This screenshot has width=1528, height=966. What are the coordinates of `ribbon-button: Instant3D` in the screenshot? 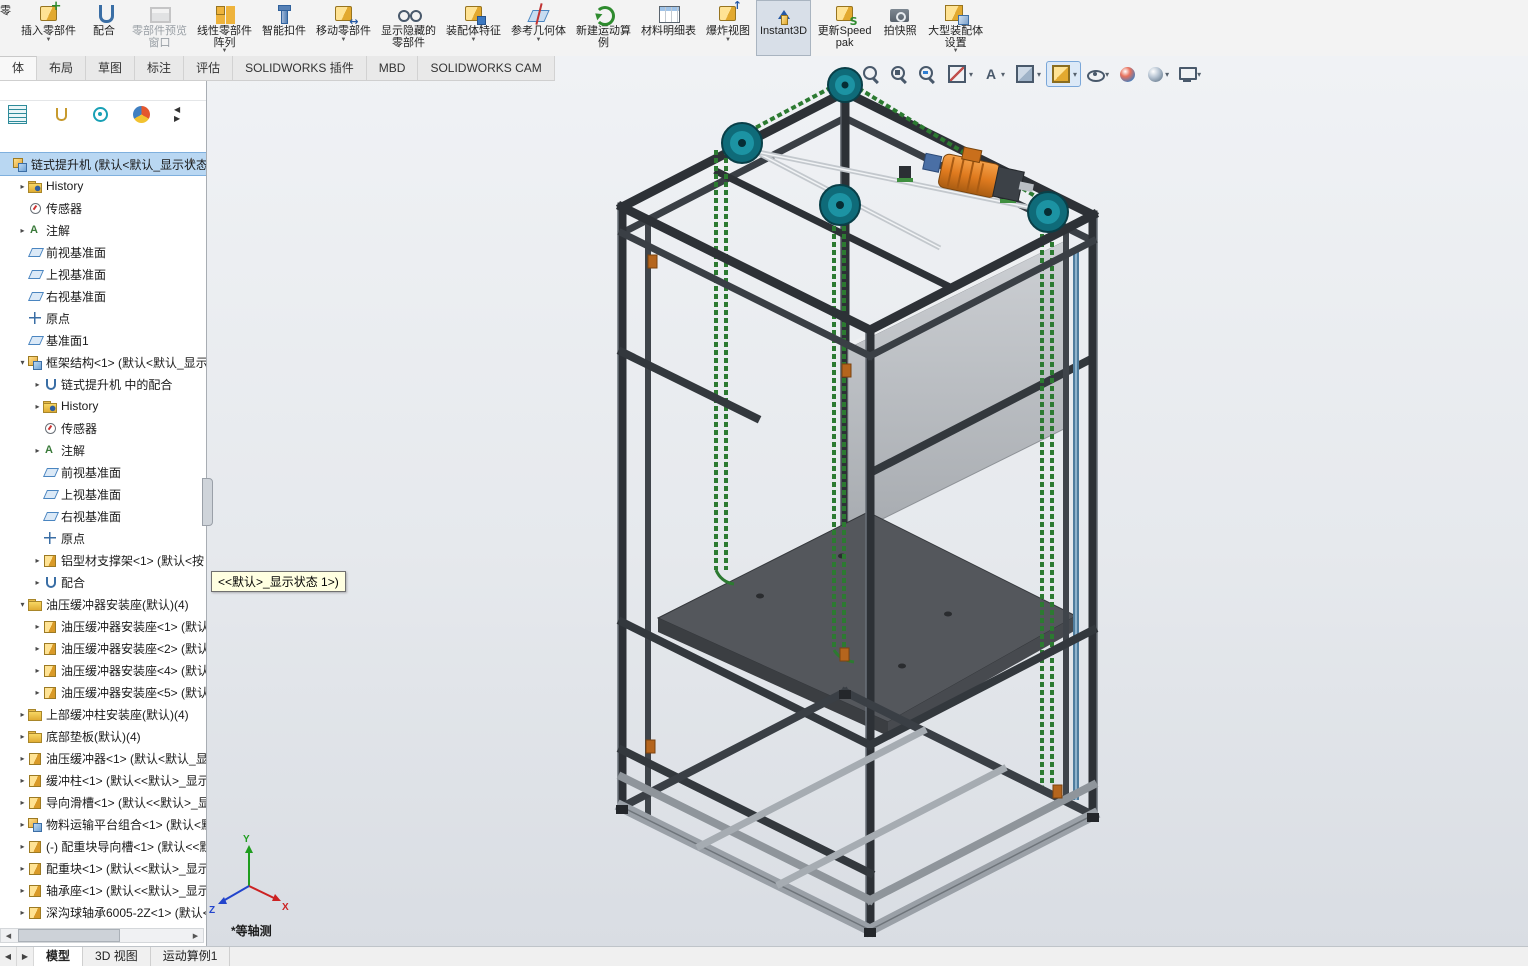 It's located at (784, 28).